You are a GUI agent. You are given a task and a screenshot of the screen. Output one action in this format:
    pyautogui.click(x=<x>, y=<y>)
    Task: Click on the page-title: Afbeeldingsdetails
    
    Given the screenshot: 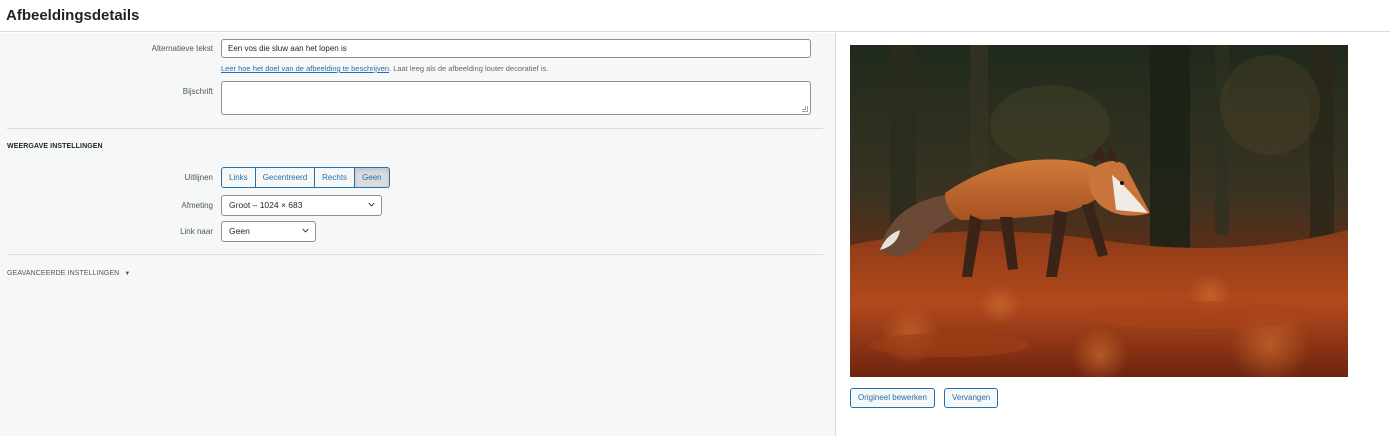 What is the action you would take?
    pyautogui.click(x=73, y=15)
    